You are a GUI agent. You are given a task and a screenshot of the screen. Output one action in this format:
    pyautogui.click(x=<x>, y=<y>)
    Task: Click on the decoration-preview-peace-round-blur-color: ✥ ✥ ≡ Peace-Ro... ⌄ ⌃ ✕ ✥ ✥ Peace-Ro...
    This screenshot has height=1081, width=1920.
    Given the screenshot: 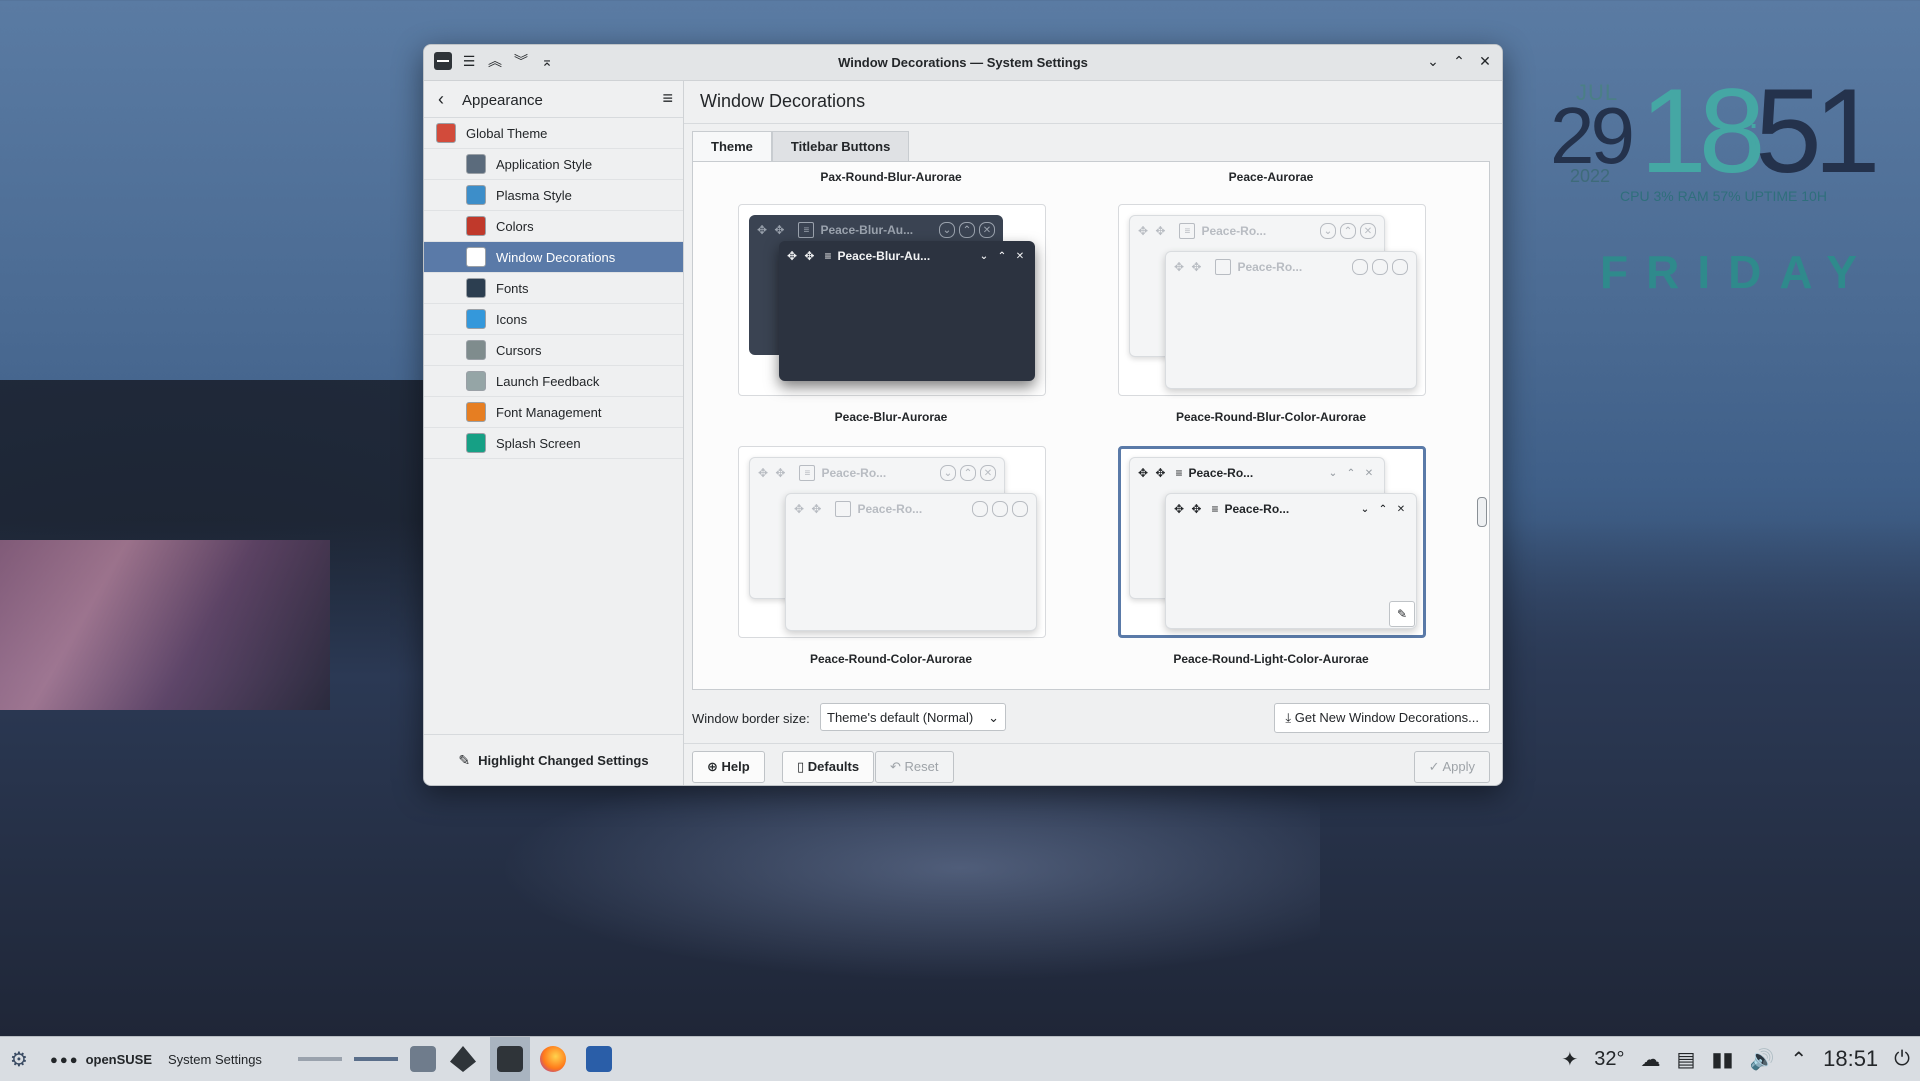 What is the action you would take?
    pyautogui.click(x=1272, y=300)
    